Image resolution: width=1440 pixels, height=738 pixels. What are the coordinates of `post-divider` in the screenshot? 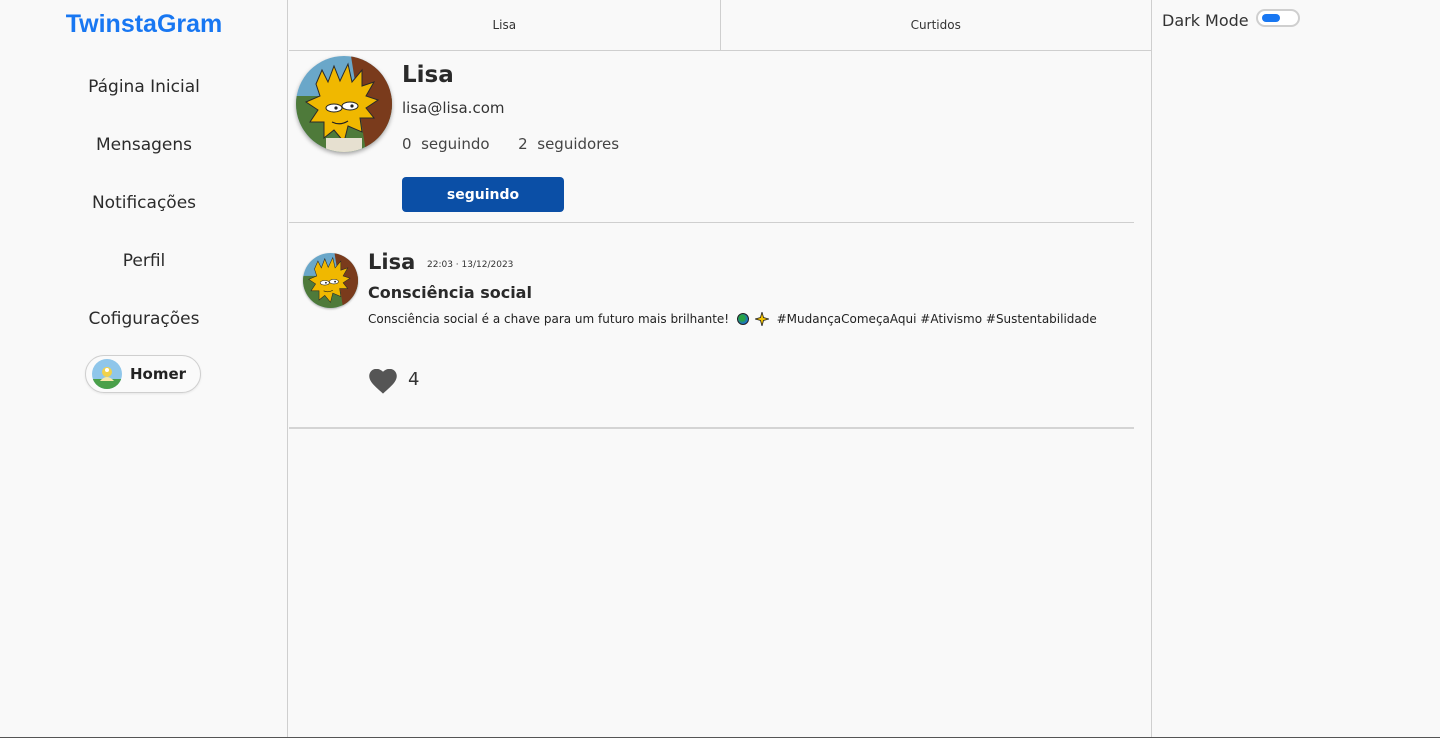 It's located at (711, 428).